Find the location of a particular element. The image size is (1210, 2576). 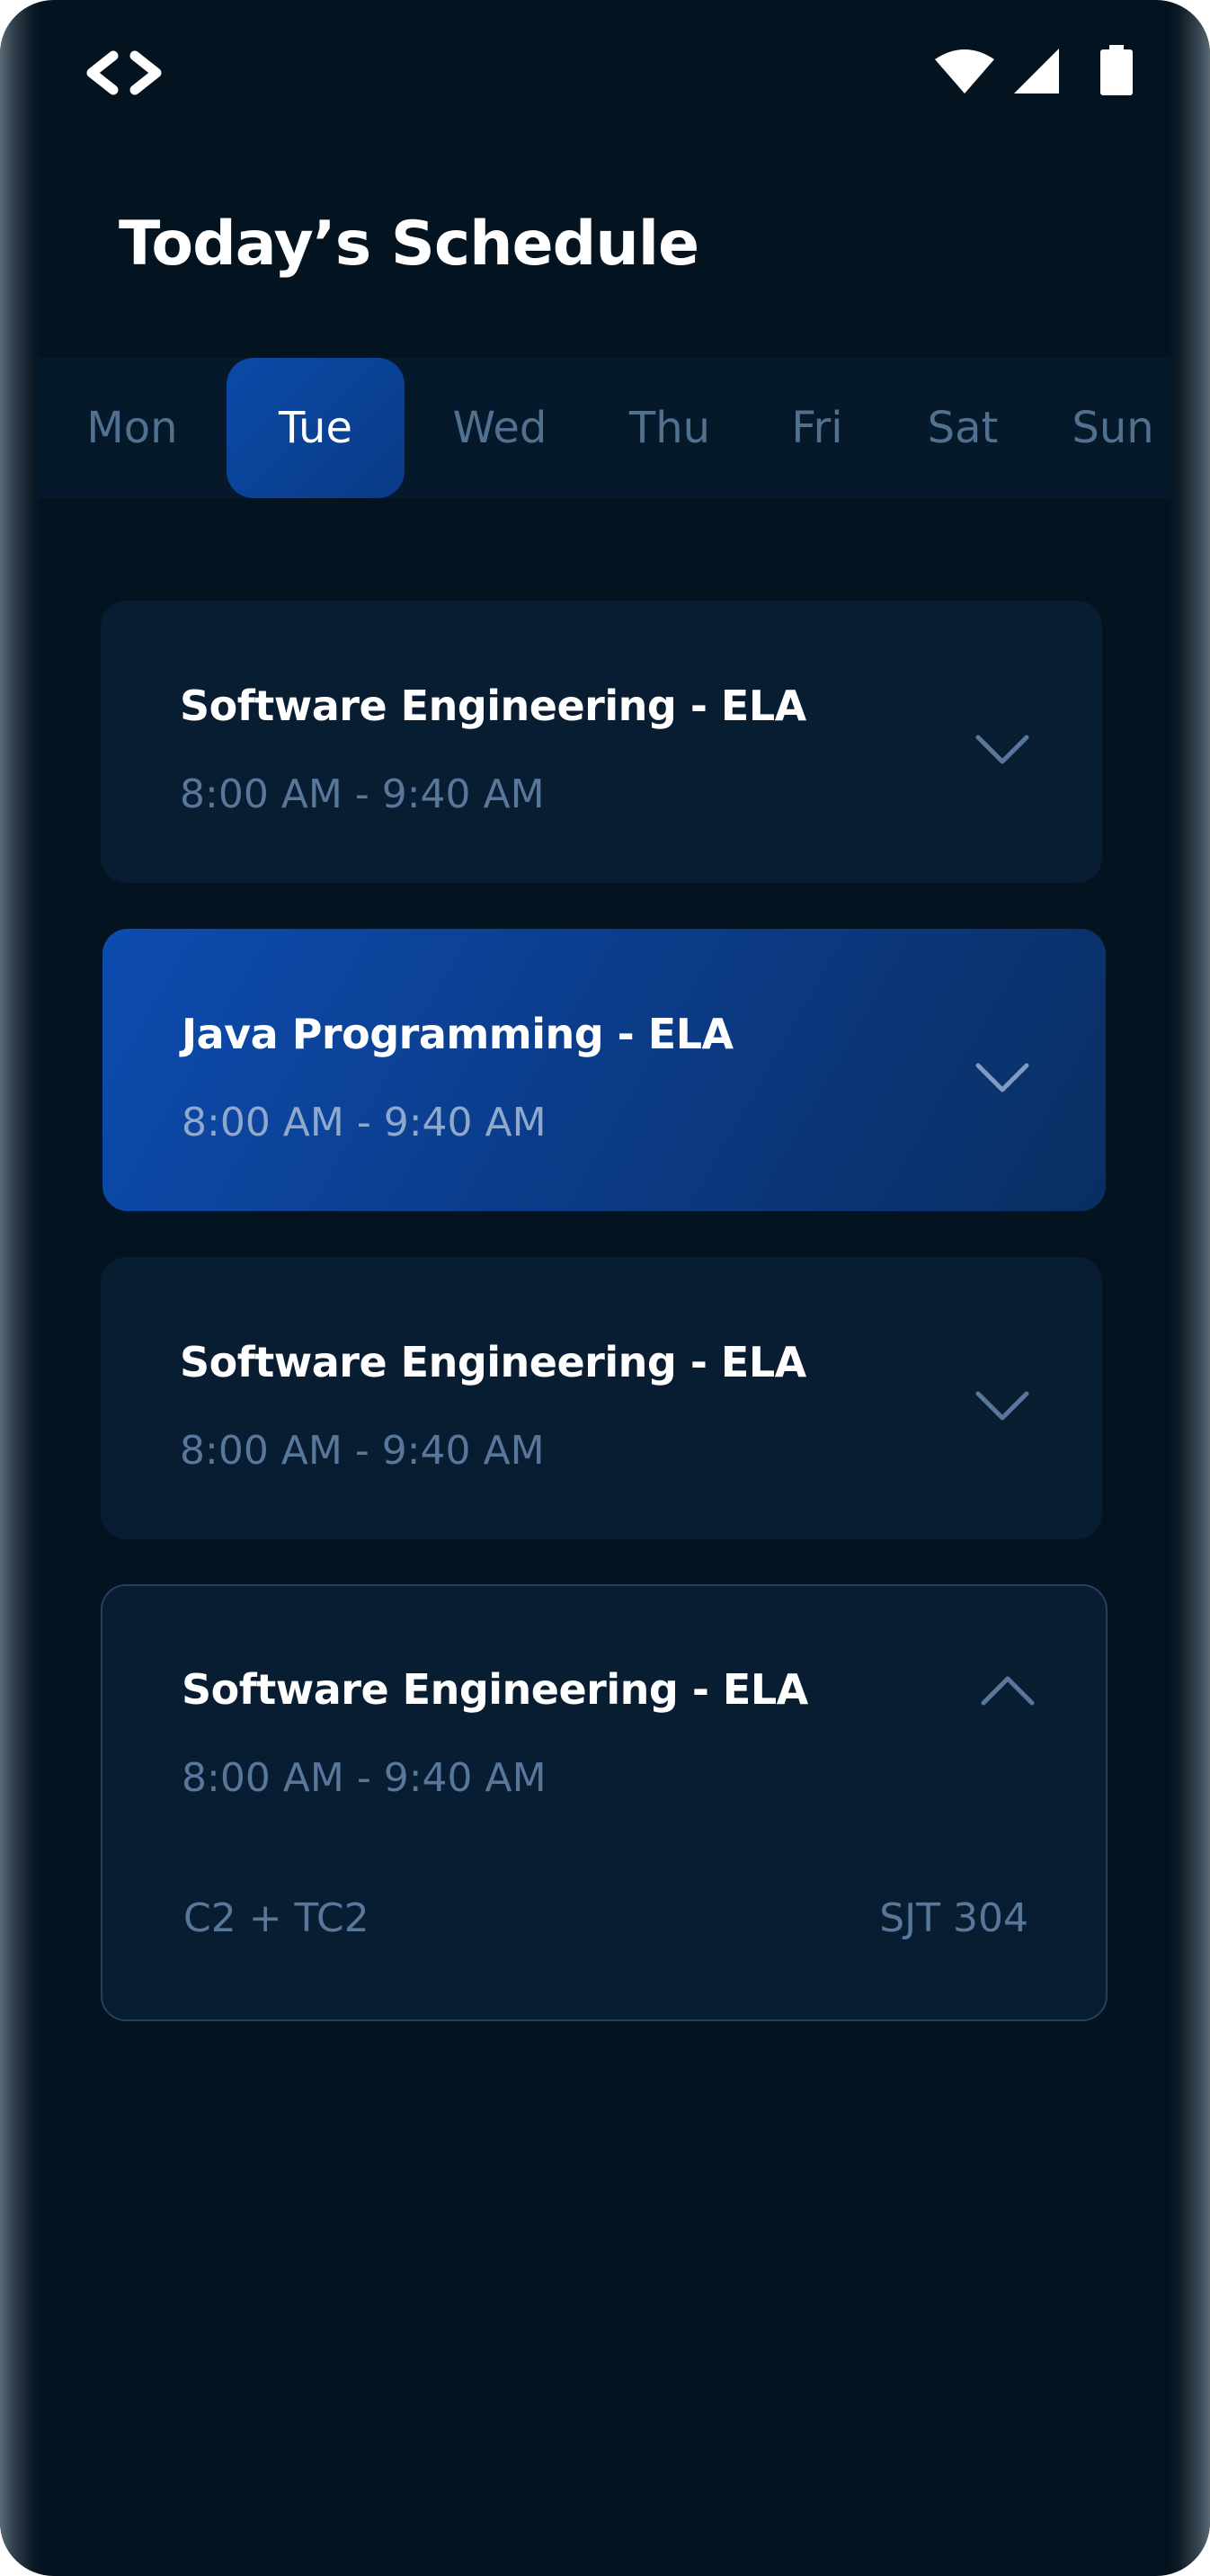

battery-icon is located at coordinates (1116, 70).